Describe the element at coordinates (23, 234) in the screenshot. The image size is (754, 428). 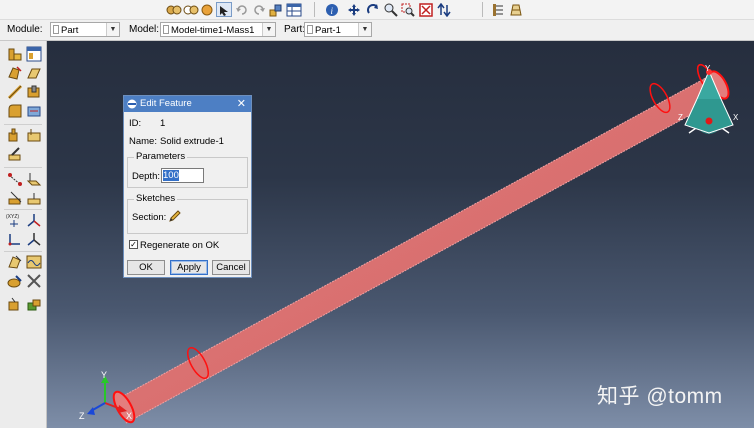
I see `module-toolbox: (XYZ)` at that location.